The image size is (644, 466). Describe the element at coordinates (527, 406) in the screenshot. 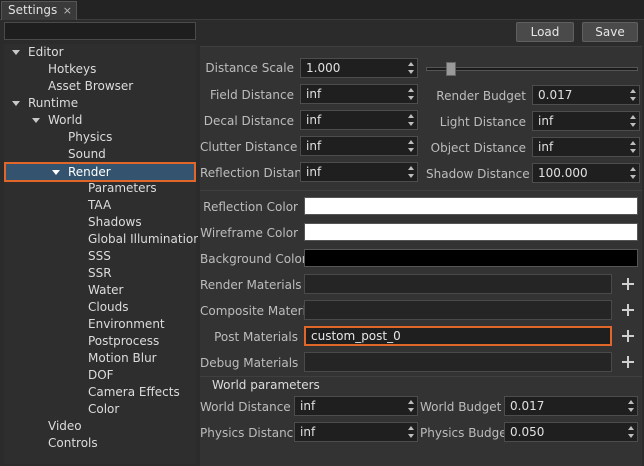

I see `spinbox-value: 0.017` at that location.